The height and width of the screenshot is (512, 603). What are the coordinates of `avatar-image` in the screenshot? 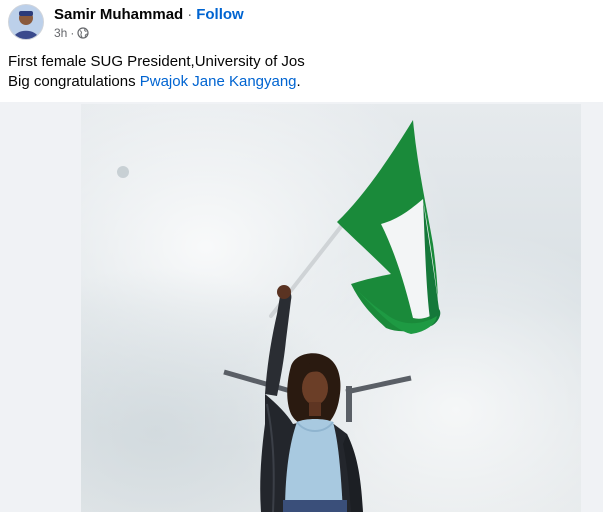 It's located at (26, 22).